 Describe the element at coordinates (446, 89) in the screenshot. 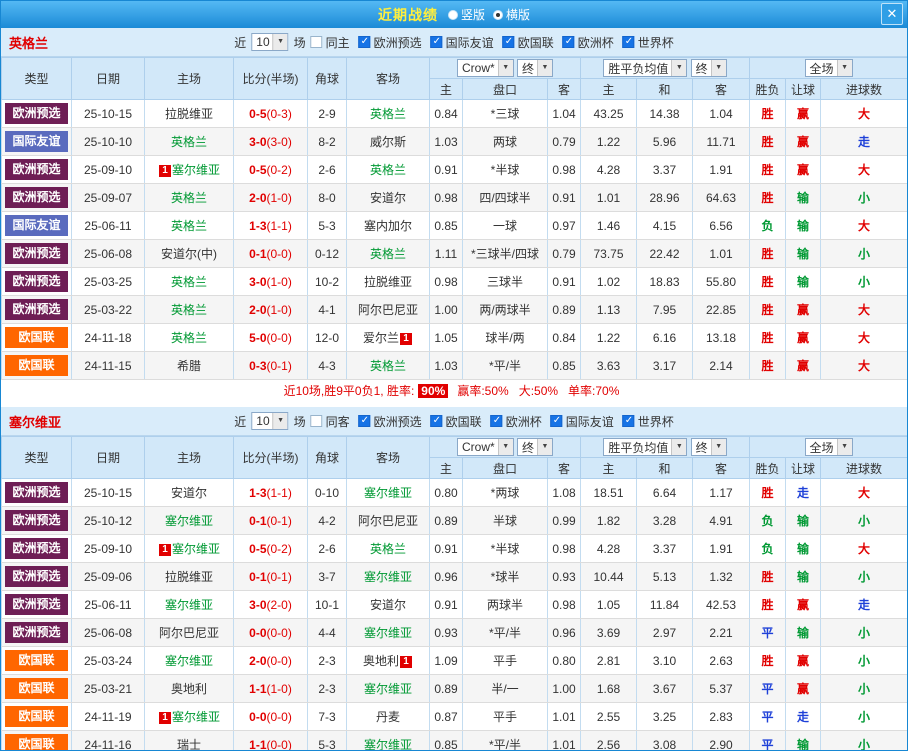

I see `subcol-odds-home: 主` at that location.